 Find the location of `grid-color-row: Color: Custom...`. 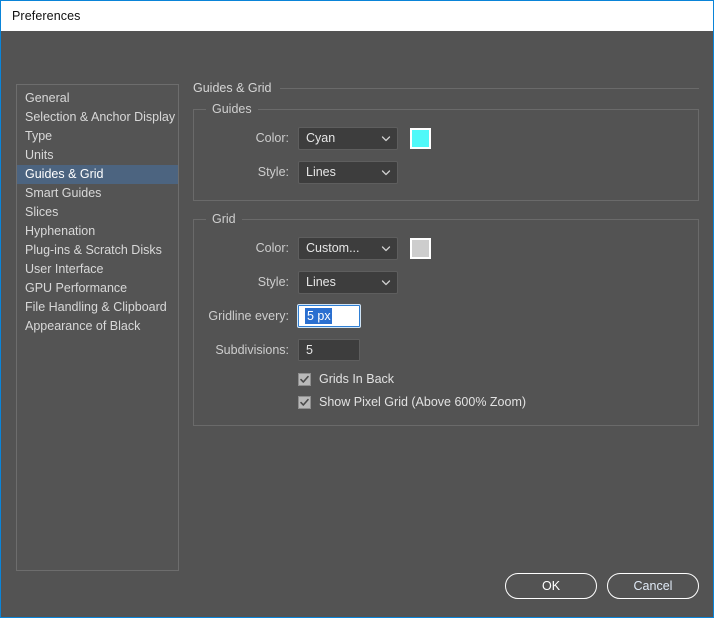

grid-color-row: Color: Custom... is located at coordinates (446, 248).